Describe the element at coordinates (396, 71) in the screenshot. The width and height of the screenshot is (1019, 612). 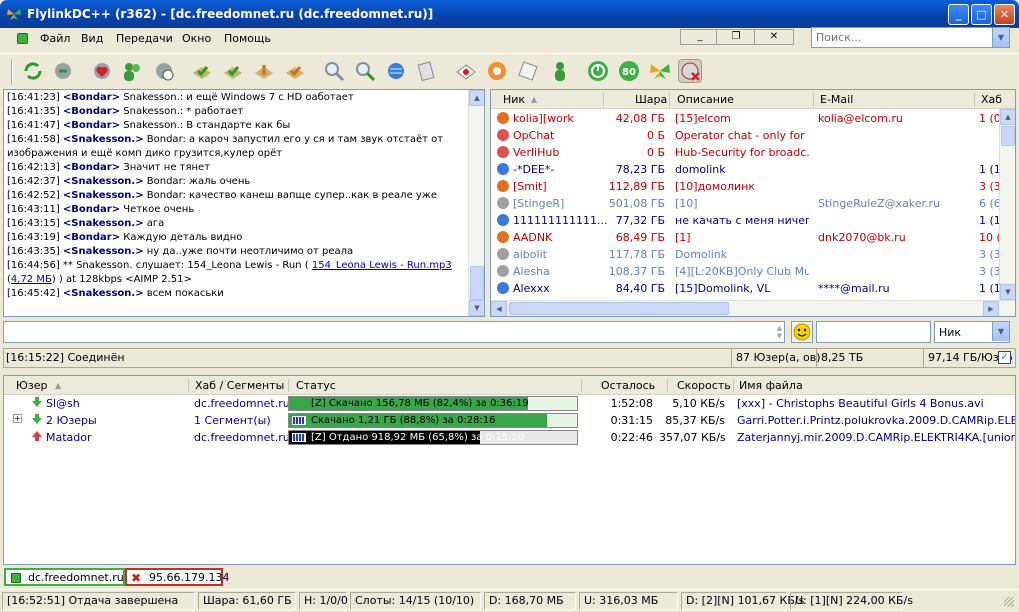
I see `search-spy-icon` at that location.